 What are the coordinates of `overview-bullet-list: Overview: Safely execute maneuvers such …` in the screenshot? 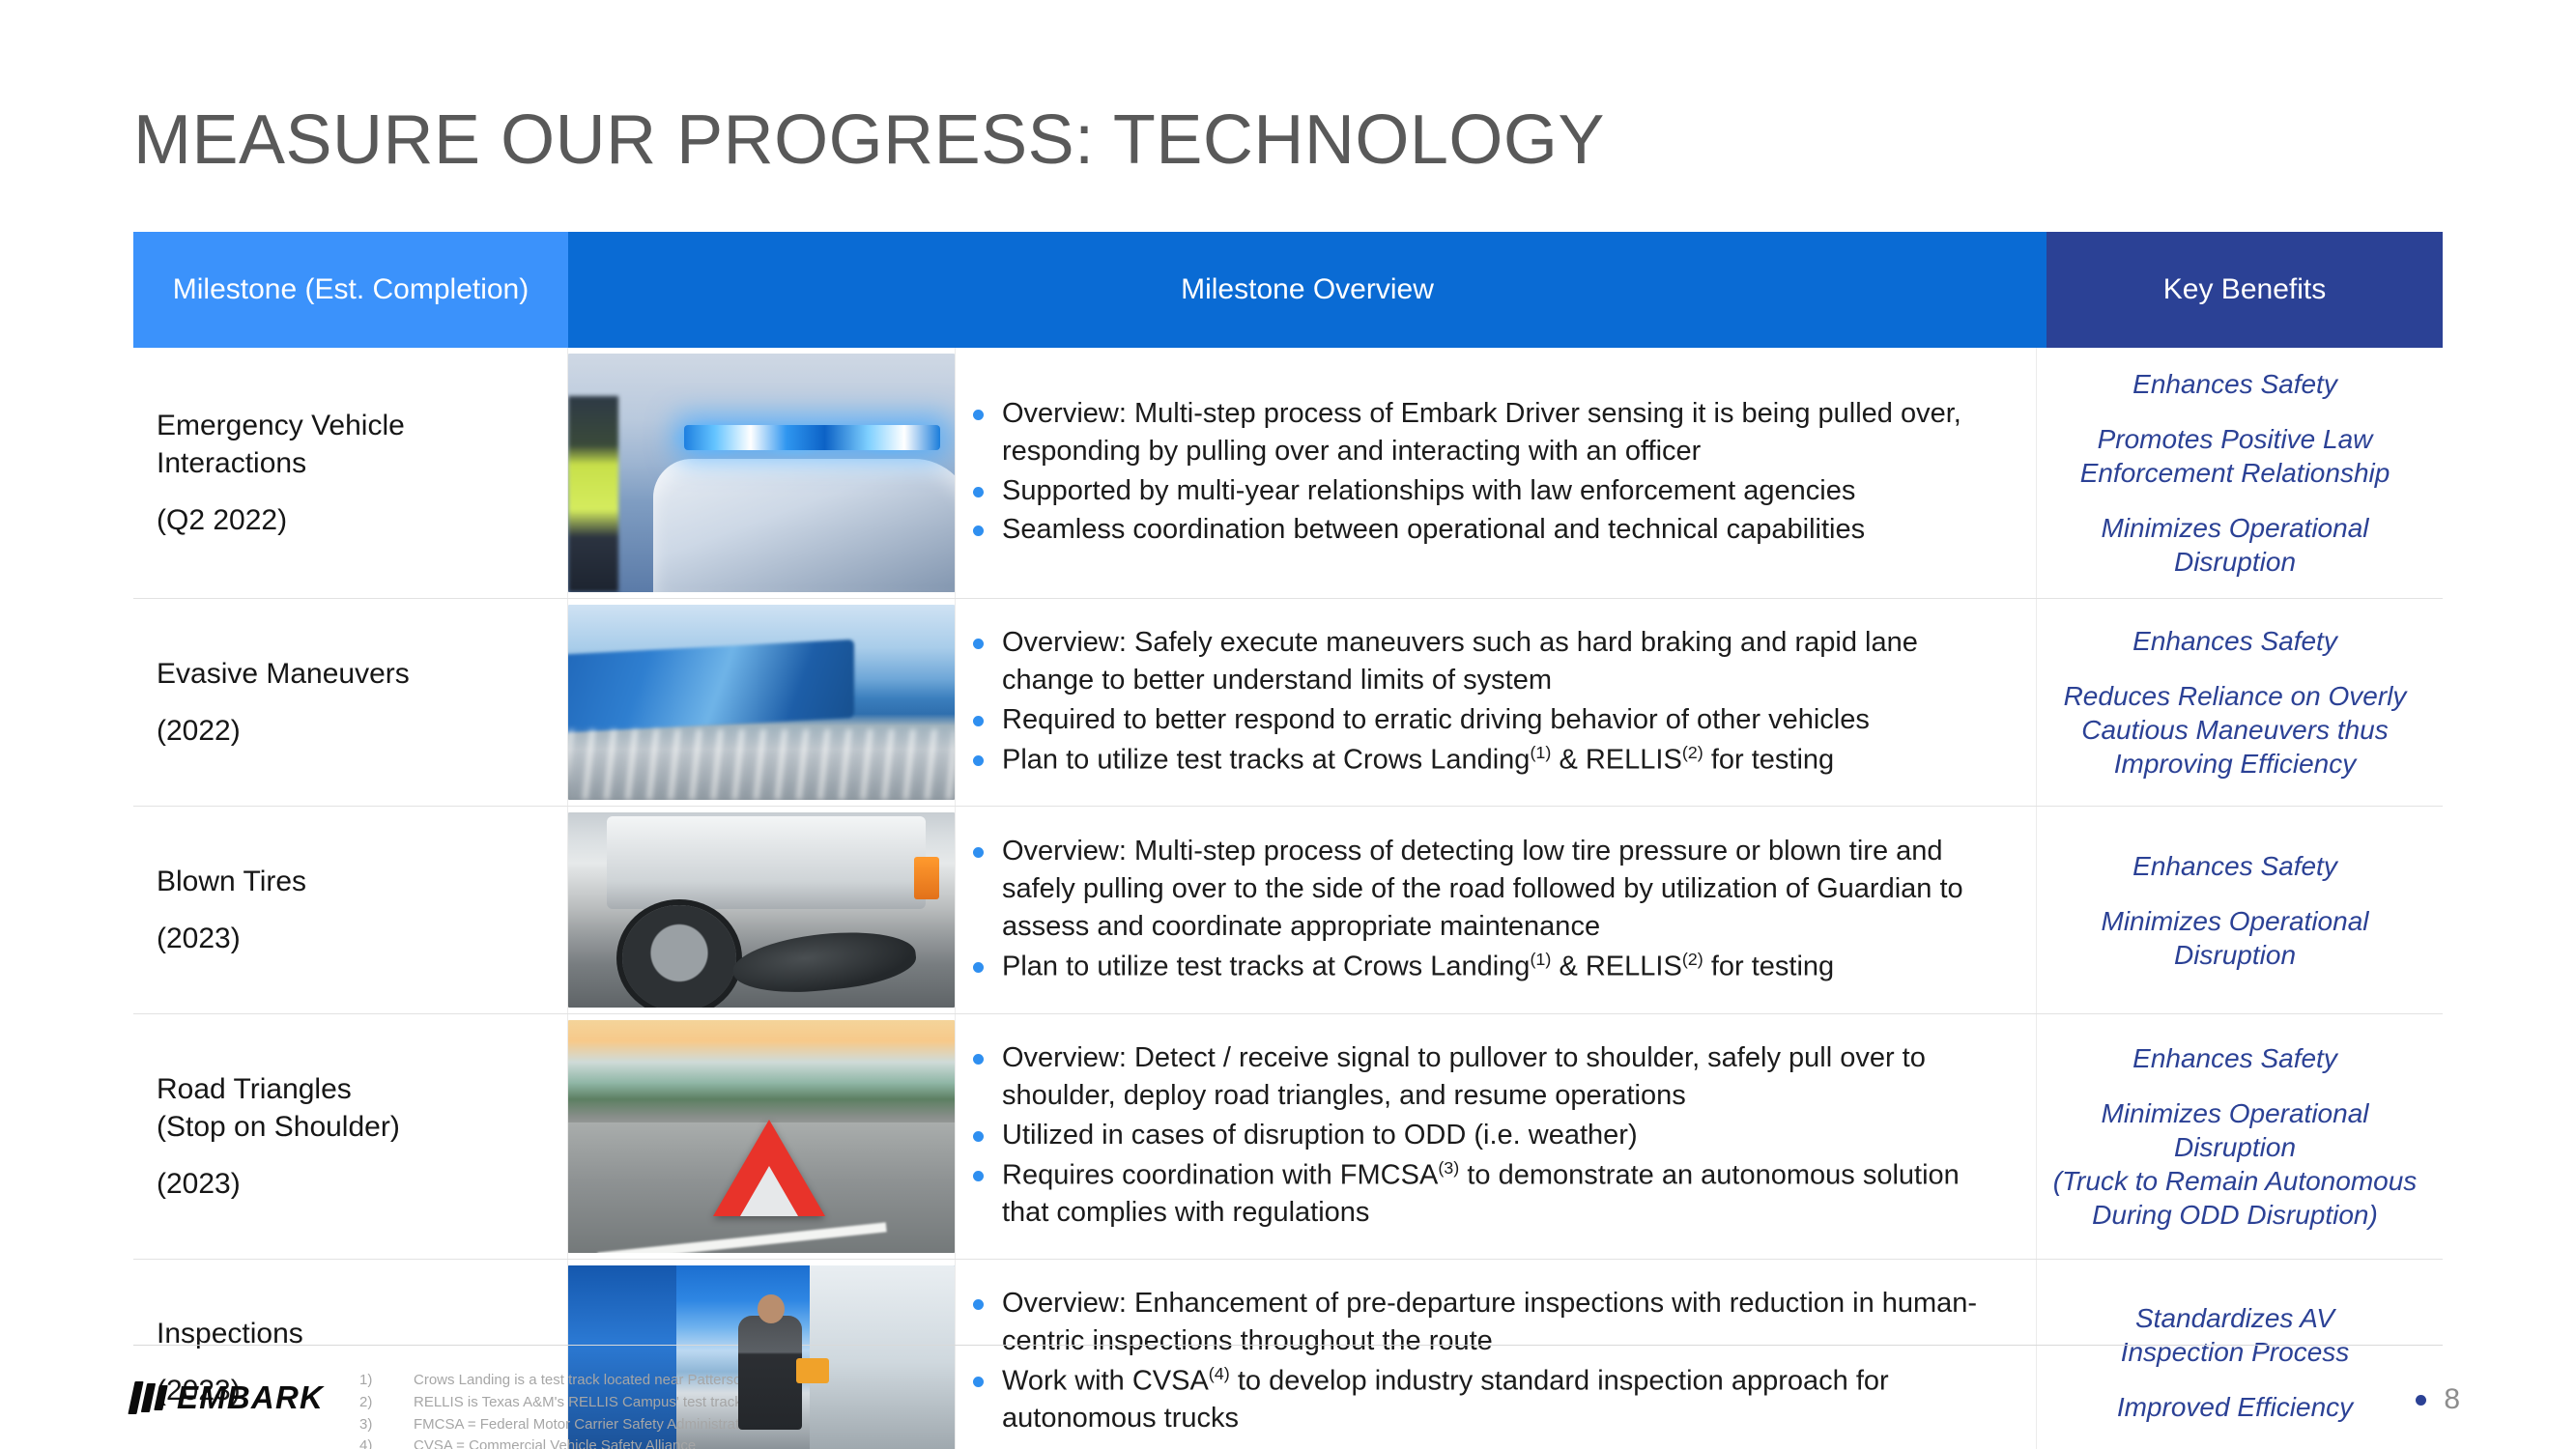 It's located at (1489, 702).